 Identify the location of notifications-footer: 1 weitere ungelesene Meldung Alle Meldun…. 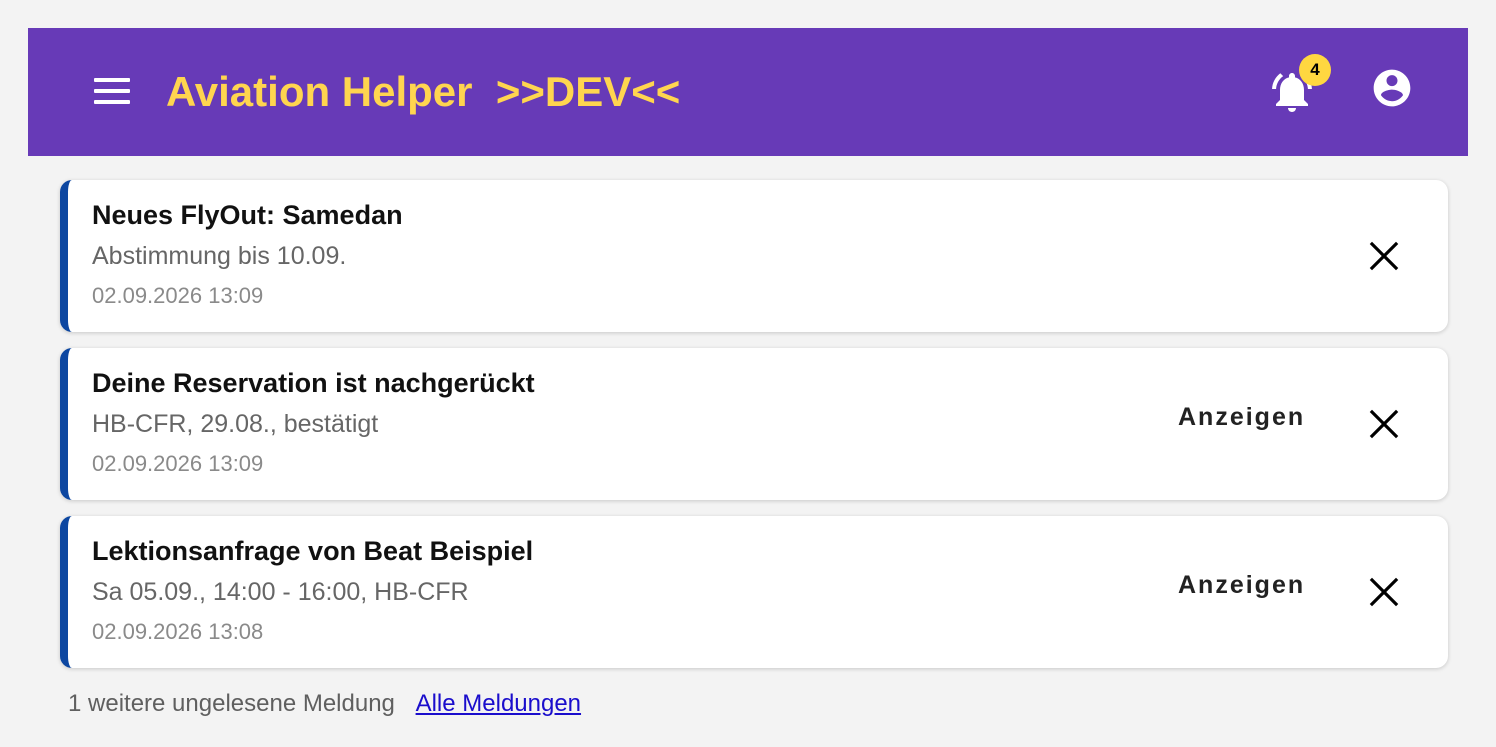
(324, 704).